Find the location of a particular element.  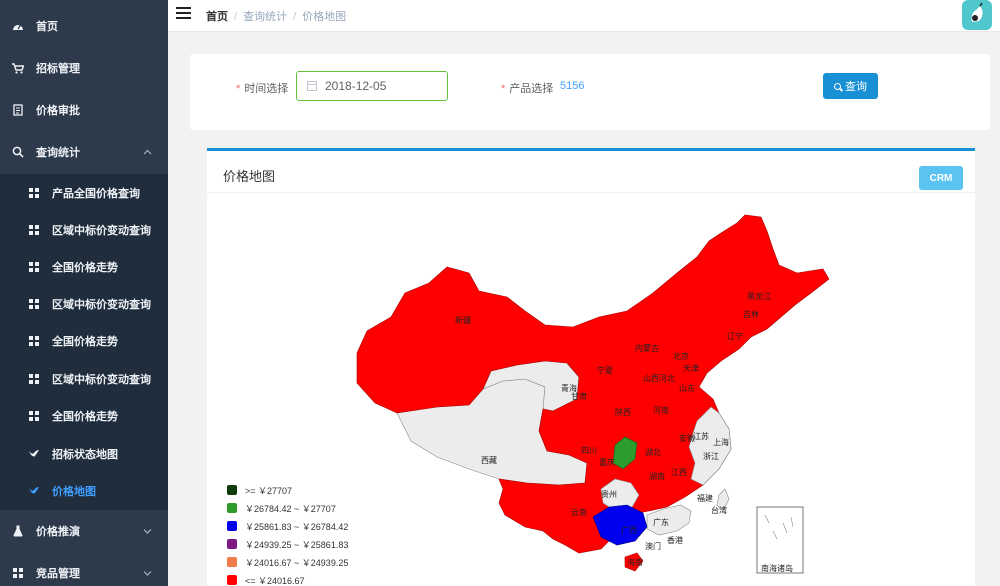

date-value: 2018-12-05 is located at coordinates (356, 86).